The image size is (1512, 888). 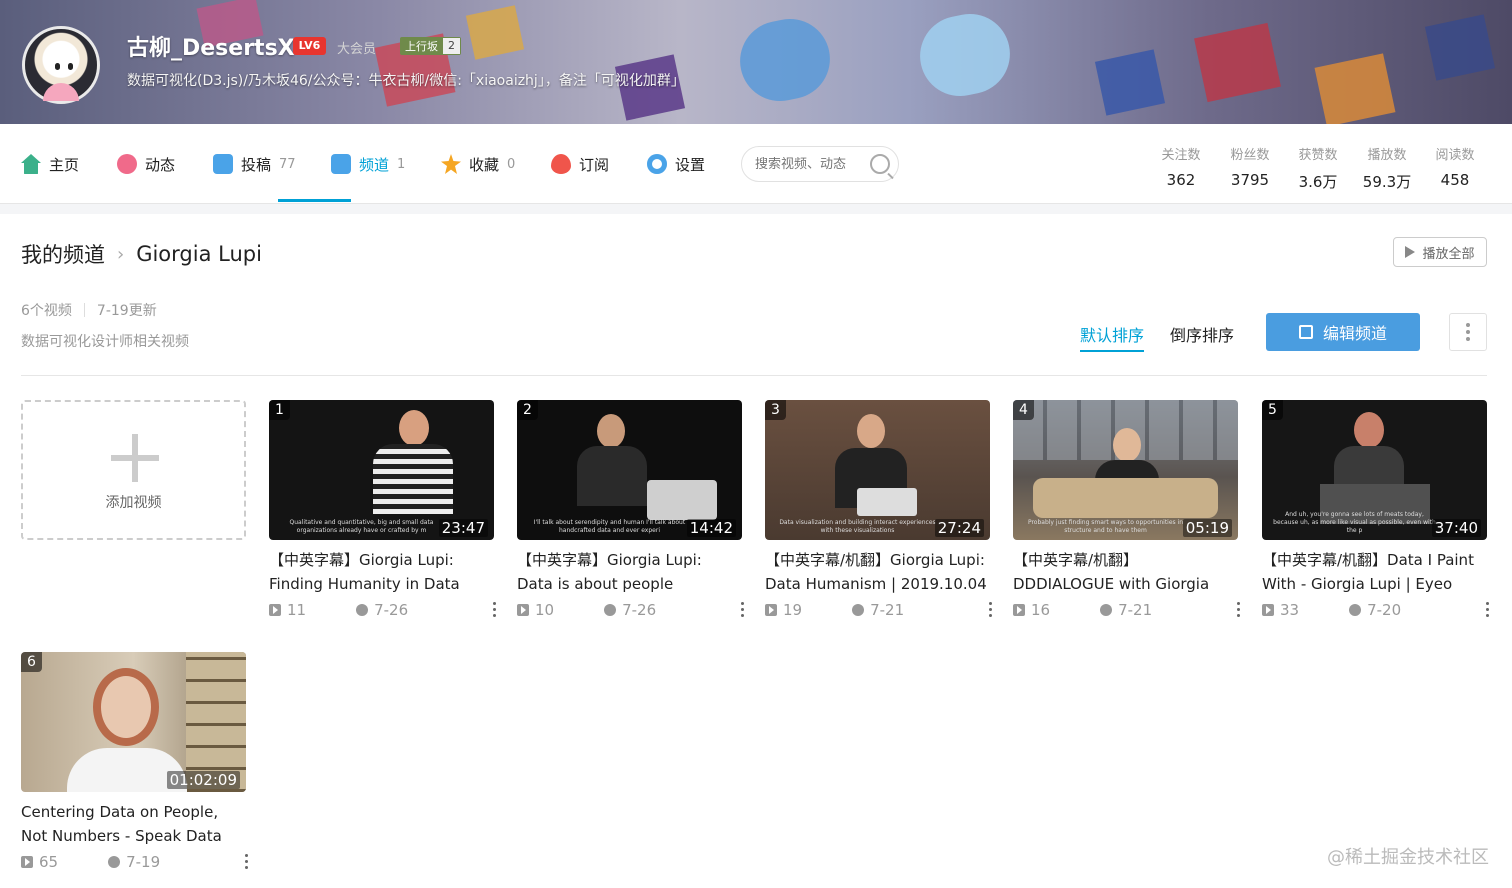 What do you see at coordinates (61, 65) in the screenshot?
I see `avatar` at bounding box center [61, 65].